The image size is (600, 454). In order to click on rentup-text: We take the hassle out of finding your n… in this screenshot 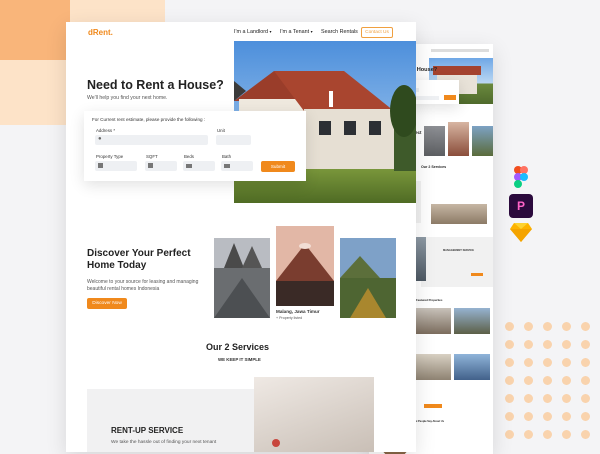, I will do `click(164, 442)`.